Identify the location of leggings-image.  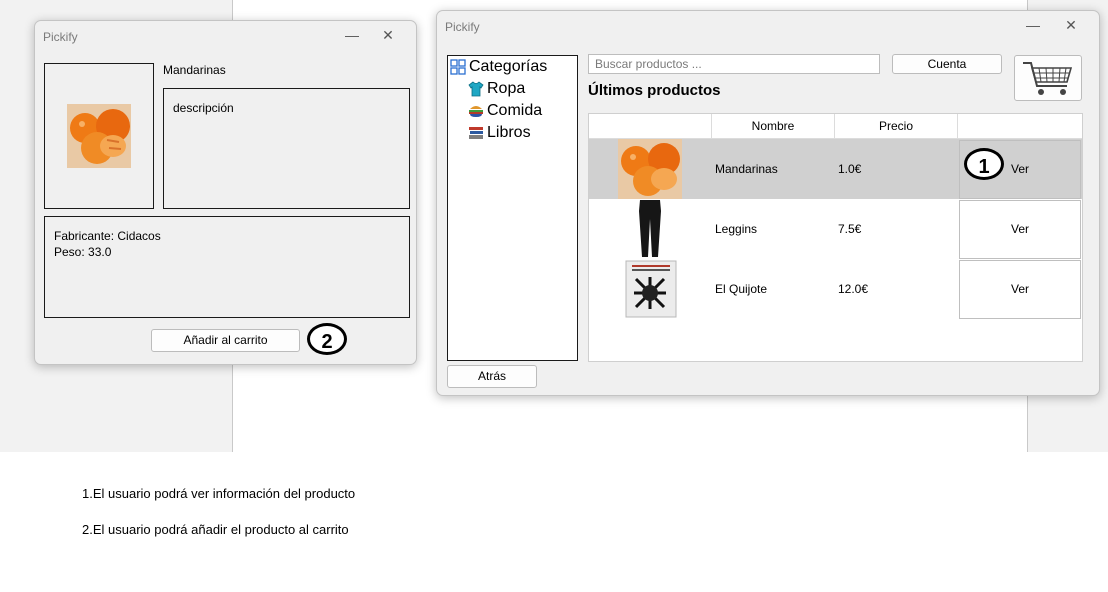
(650, 229).